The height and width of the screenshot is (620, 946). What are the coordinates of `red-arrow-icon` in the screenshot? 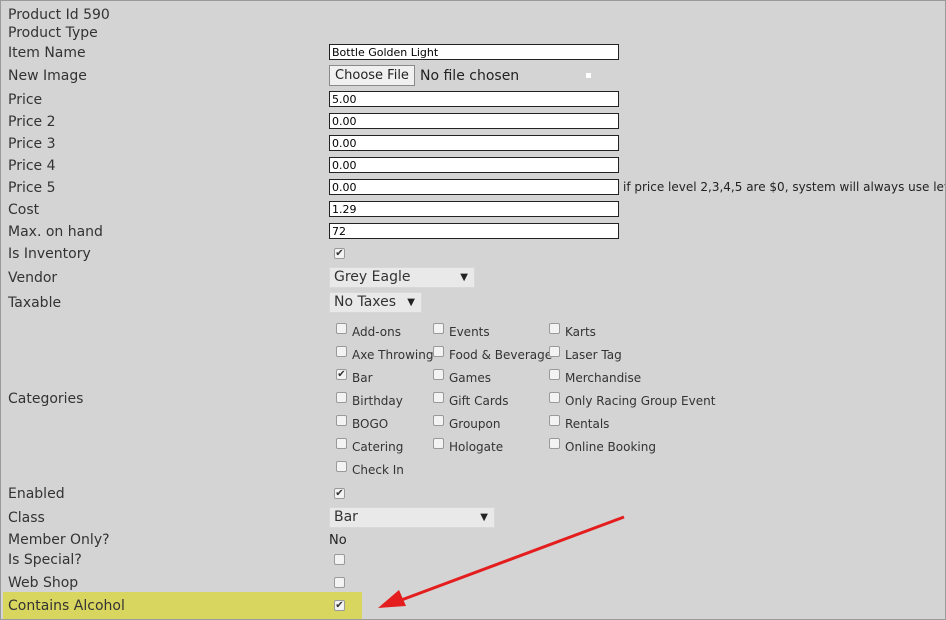 It's located at (501, 561).